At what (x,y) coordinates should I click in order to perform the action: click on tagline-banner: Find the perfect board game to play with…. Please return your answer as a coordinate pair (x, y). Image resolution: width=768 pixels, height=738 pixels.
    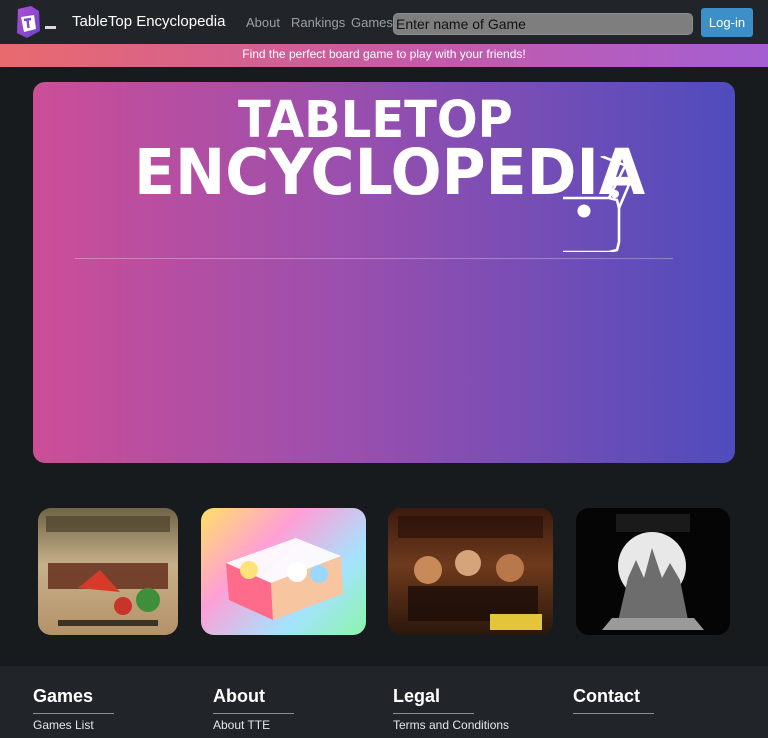
    Looking at the image, I should click on (384, 55).